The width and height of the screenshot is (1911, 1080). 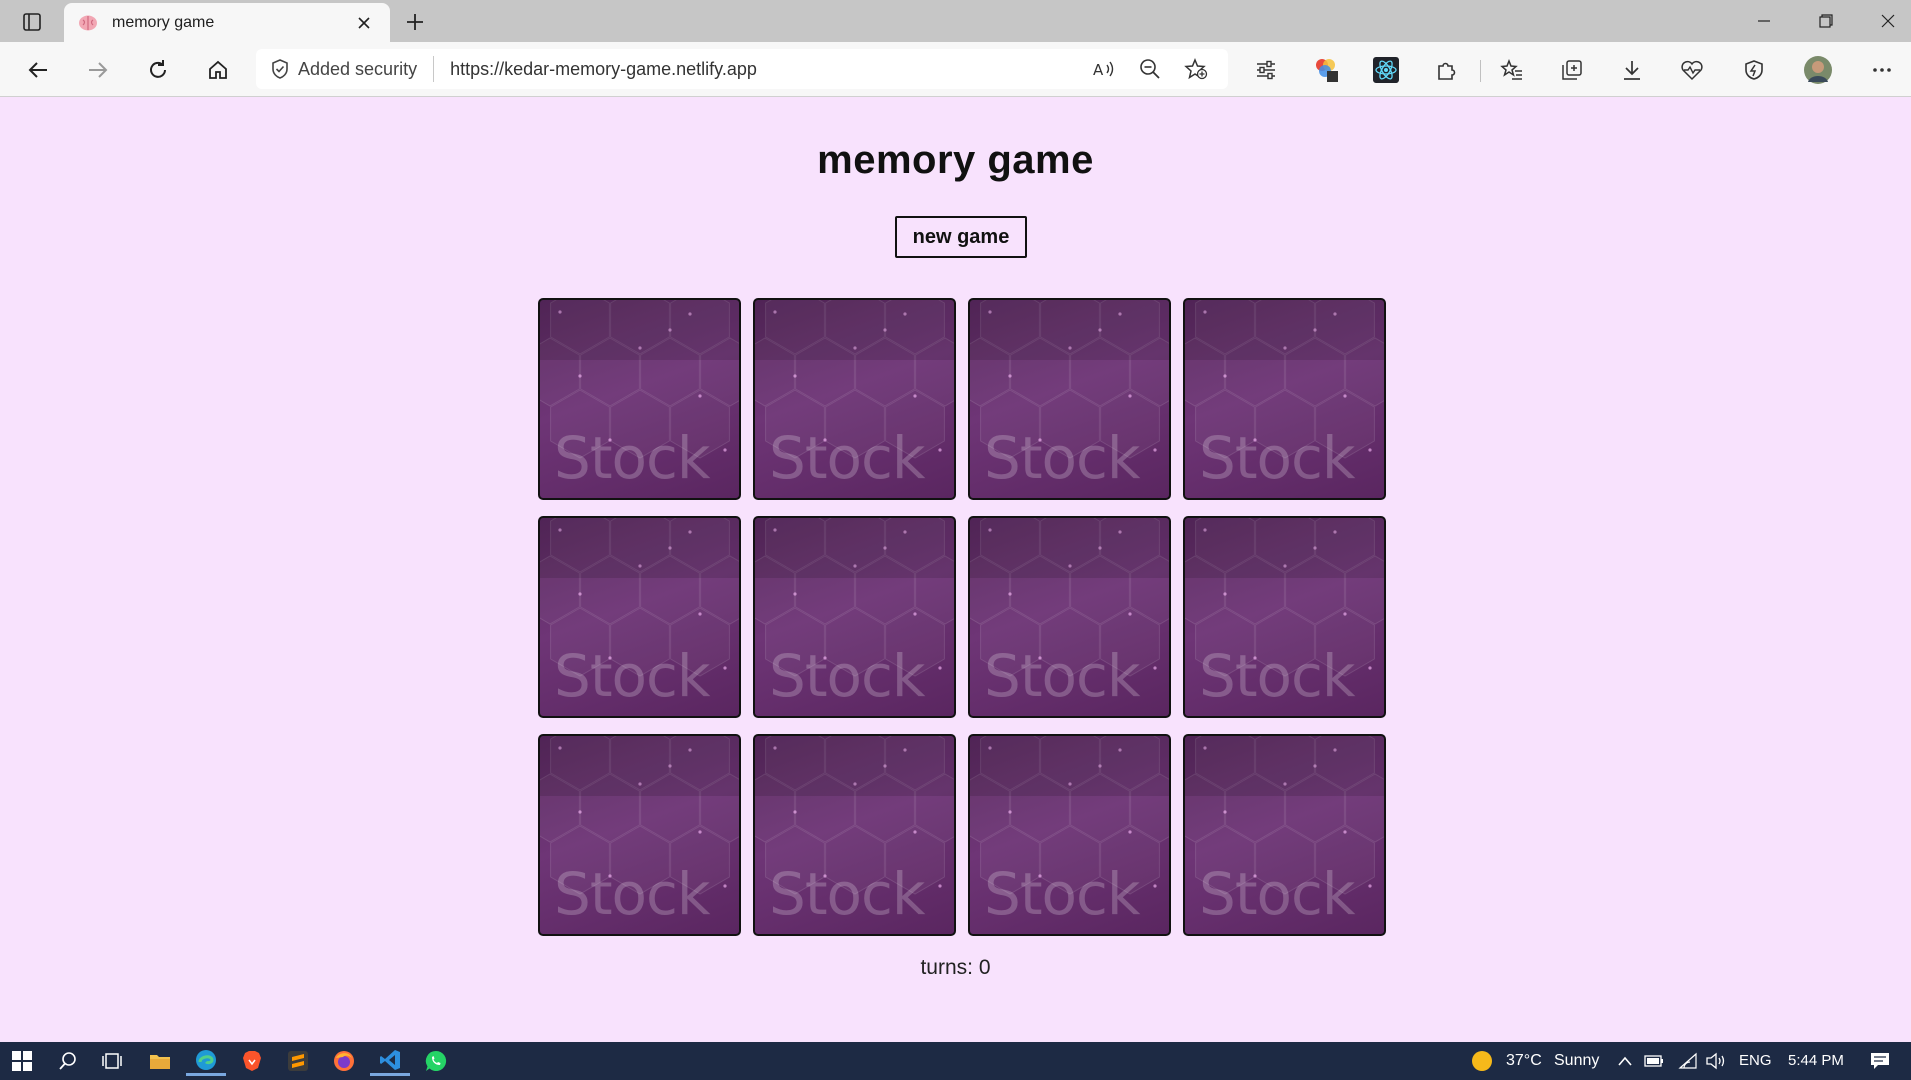 I want to click on input-language: ENG, so click(x=1755, y=1060).